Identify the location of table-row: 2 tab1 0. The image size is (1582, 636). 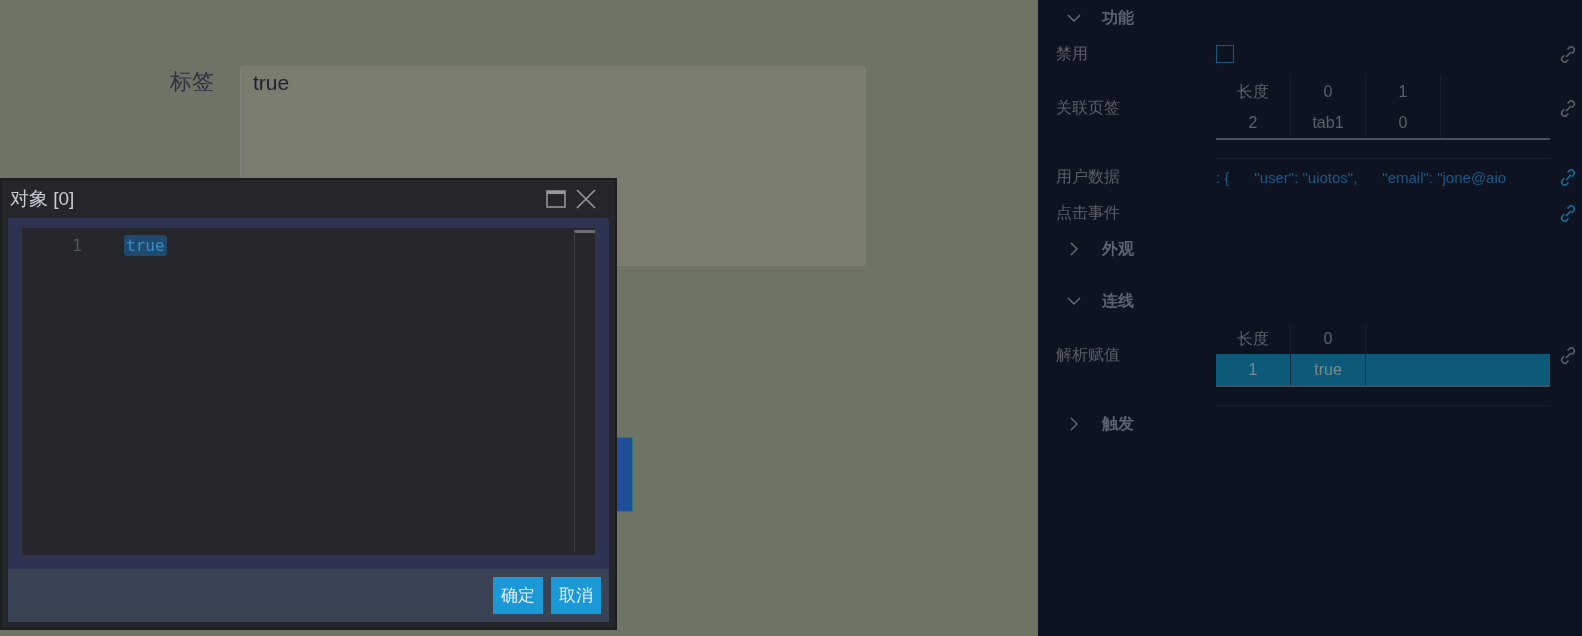
(1383, 122).